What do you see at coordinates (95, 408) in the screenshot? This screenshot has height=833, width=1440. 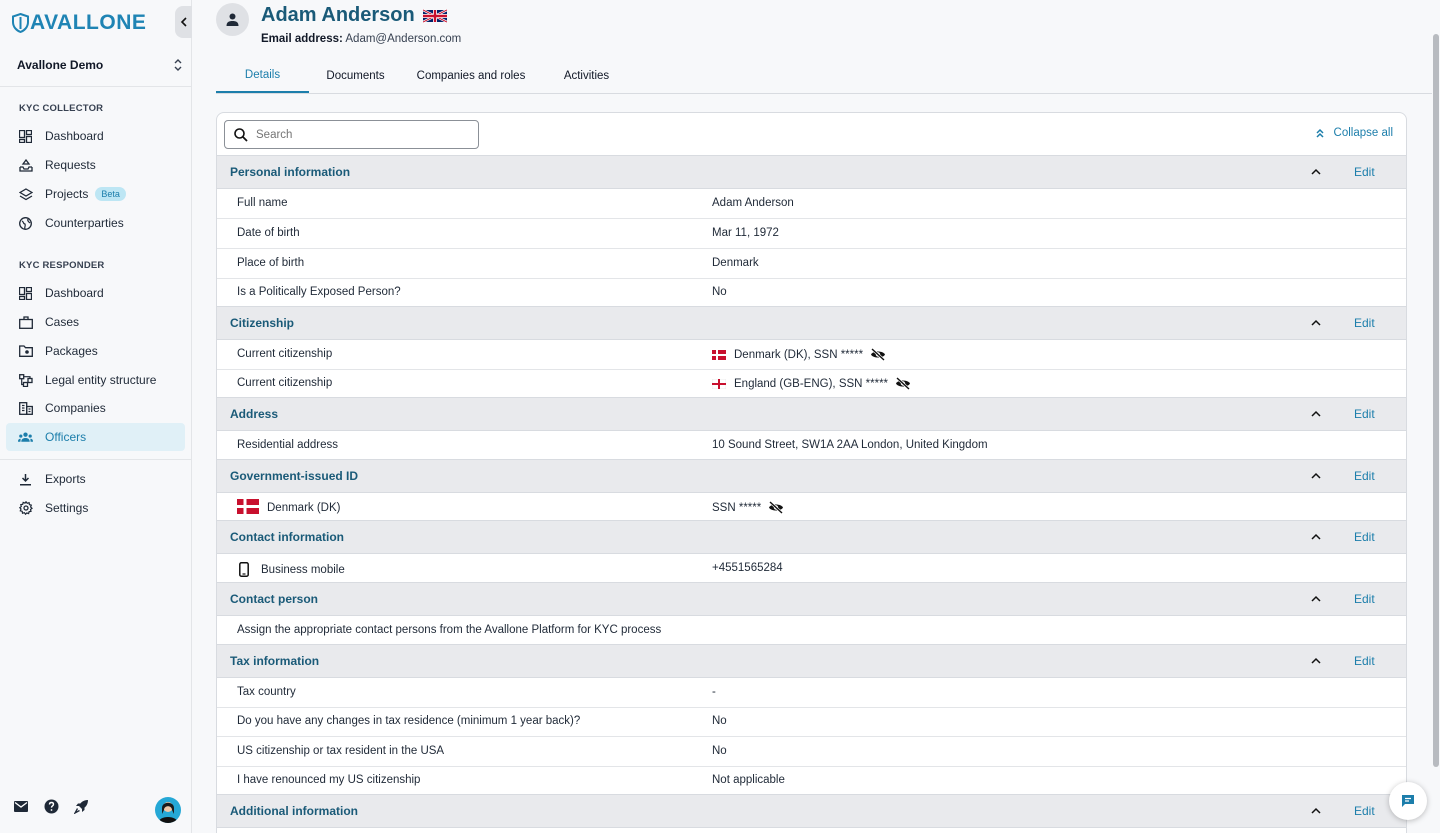 I see `nav-companies: Companies` at bounding box center [95, 408].